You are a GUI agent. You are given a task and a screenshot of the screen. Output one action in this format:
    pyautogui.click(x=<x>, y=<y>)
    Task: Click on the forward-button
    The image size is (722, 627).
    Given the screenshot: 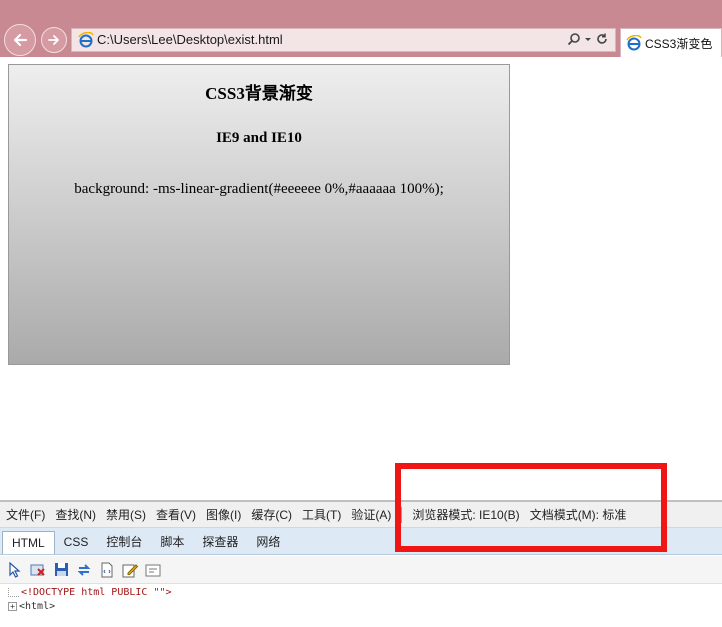 What is the action you would take?
    pyautogui.click(x=54, y=40)
    